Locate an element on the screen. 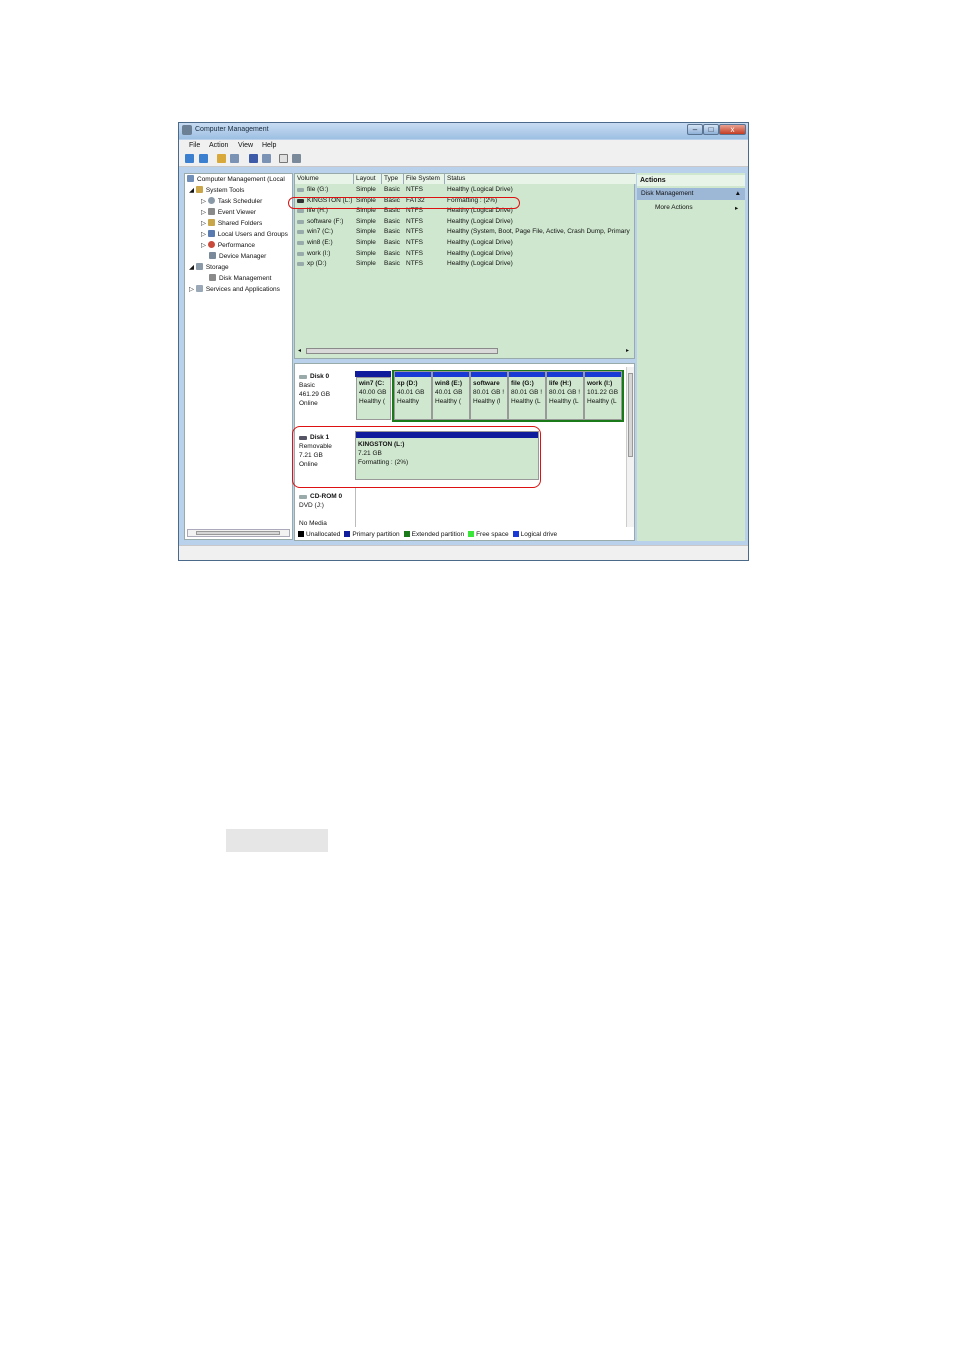 This screenshot has height=1350, width=954. disk-properties-icon is located at coordinates (296, 158).